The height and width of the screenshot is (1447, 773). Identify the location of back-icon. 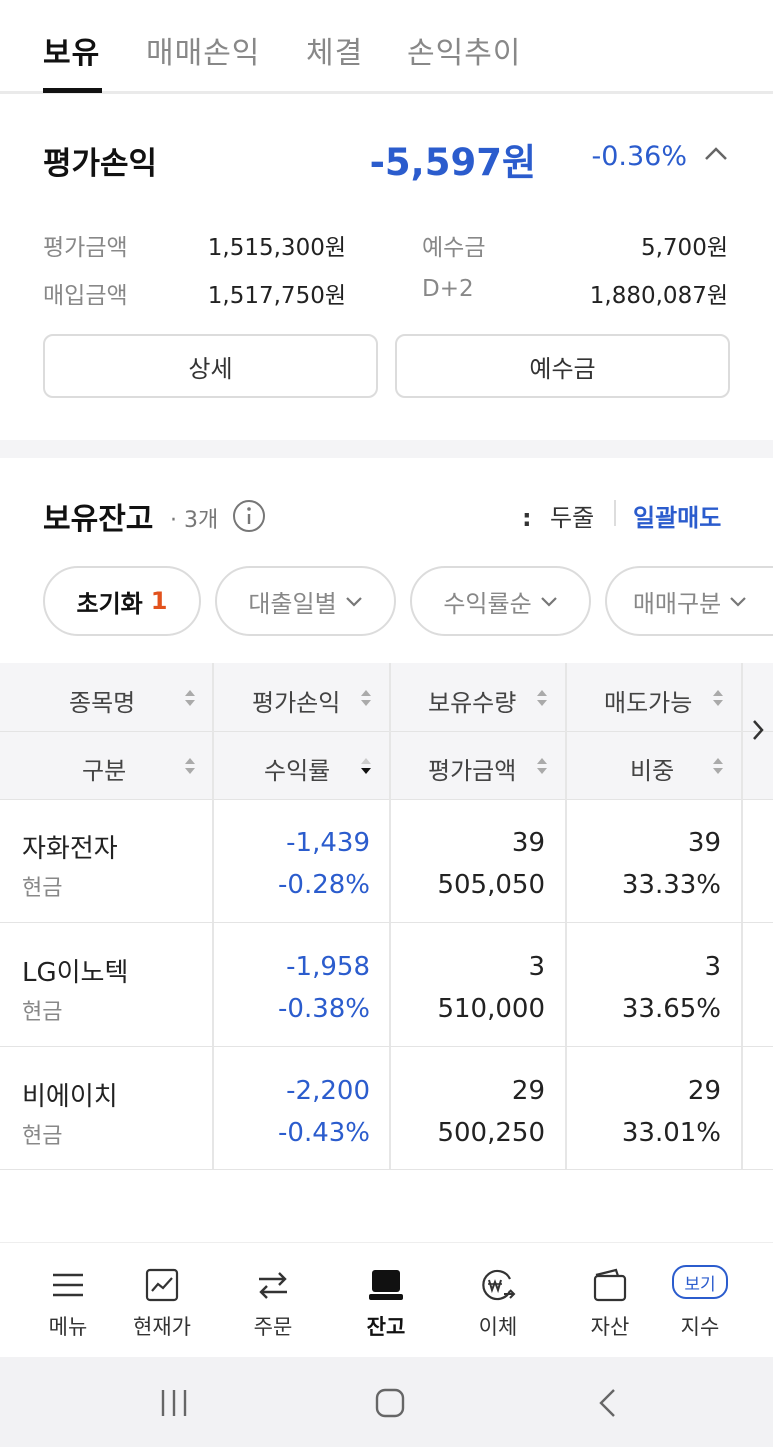
(608, 1403).